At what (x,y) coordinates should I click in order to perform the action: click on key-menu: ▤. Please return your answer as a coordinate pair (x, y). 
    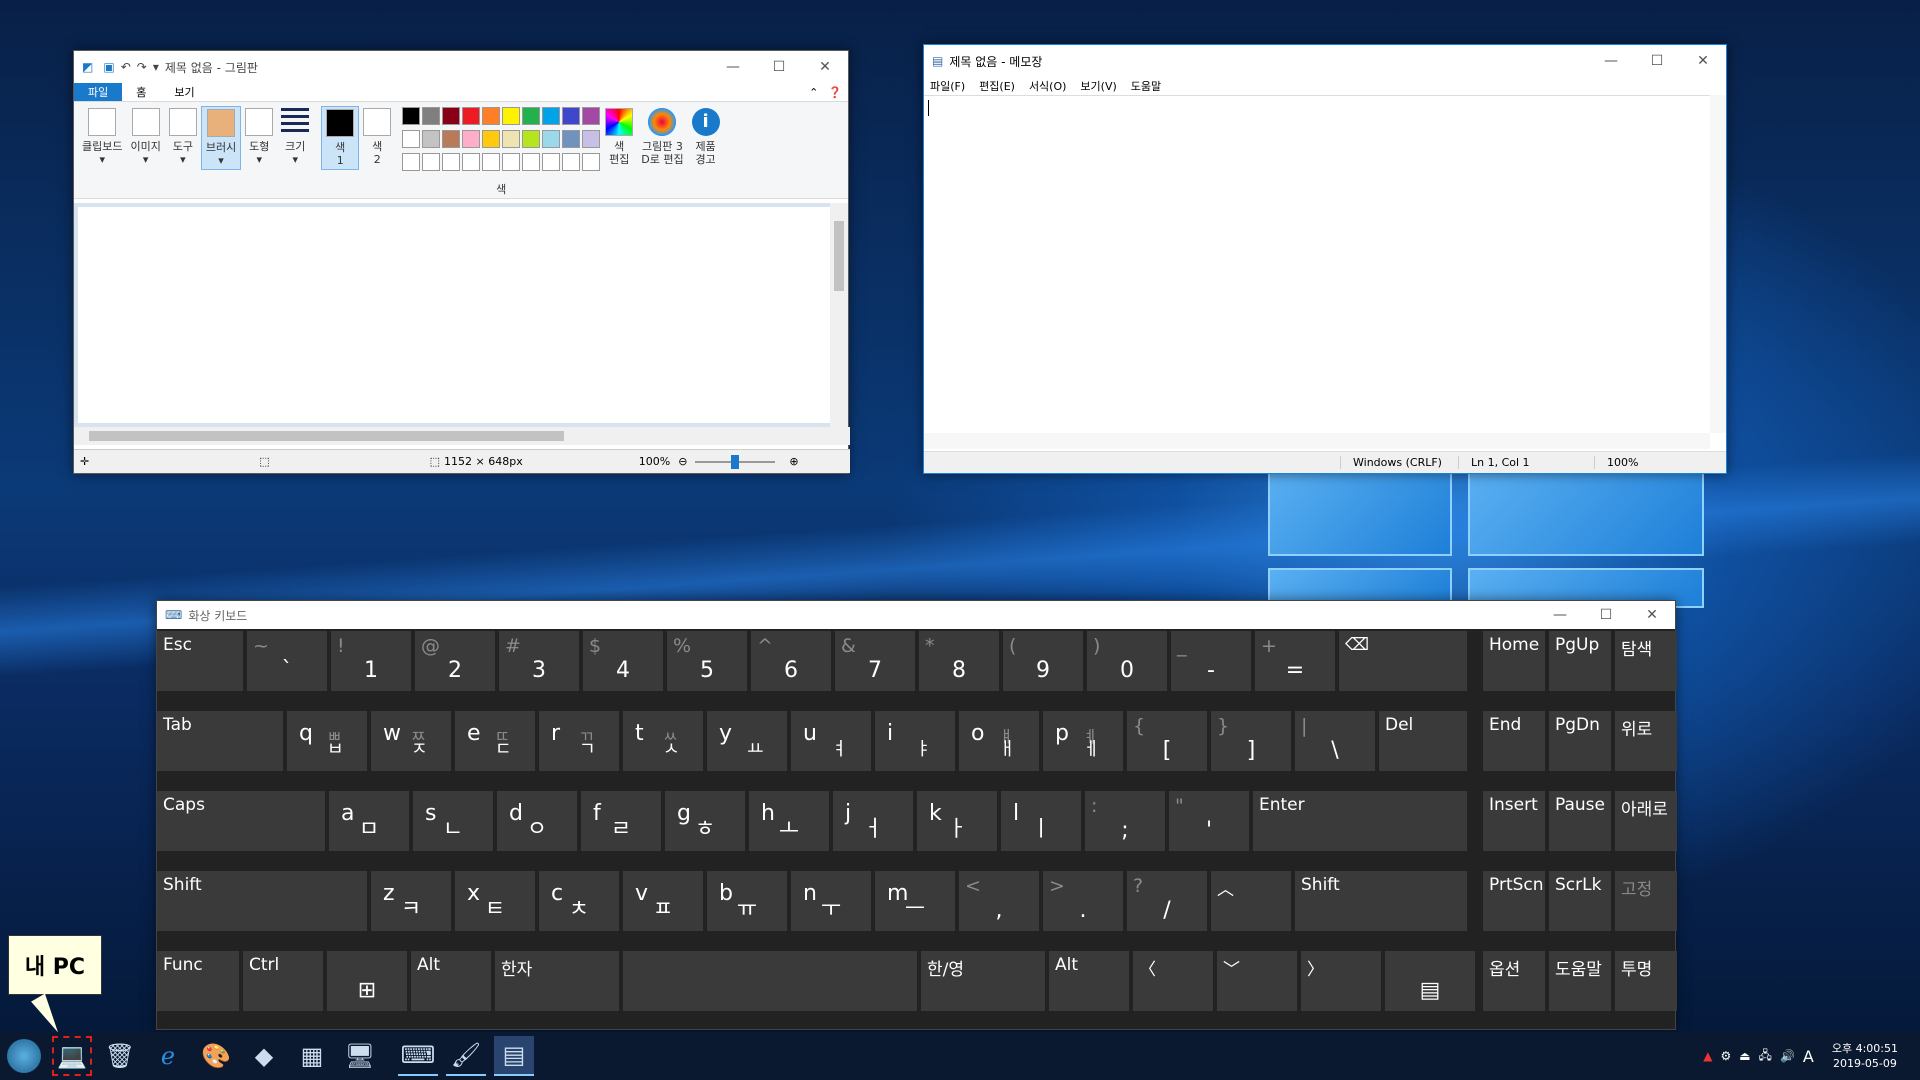
    Looking at the image, I should click on (1430, 981).